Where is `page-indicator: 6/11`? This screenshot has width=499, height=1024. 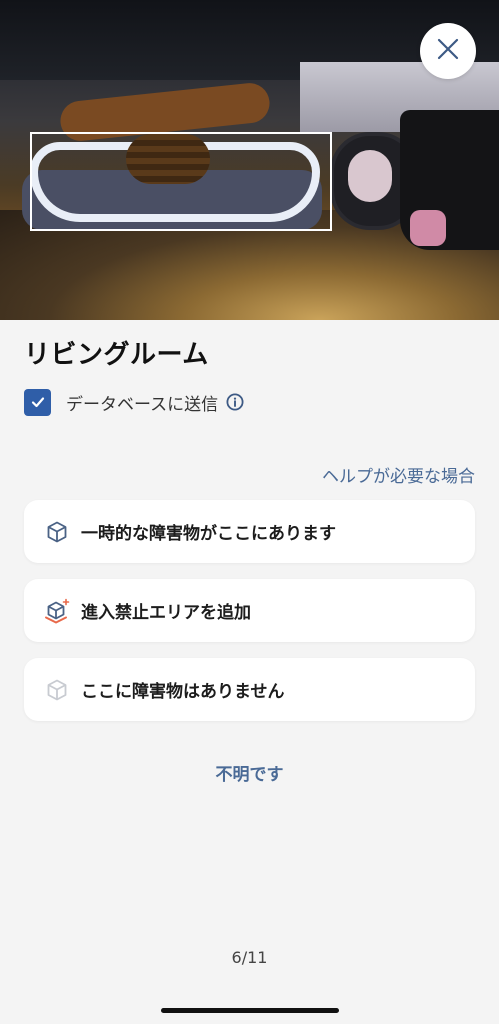 page-indicator: 6/11 is located at coordinates (249, 957).